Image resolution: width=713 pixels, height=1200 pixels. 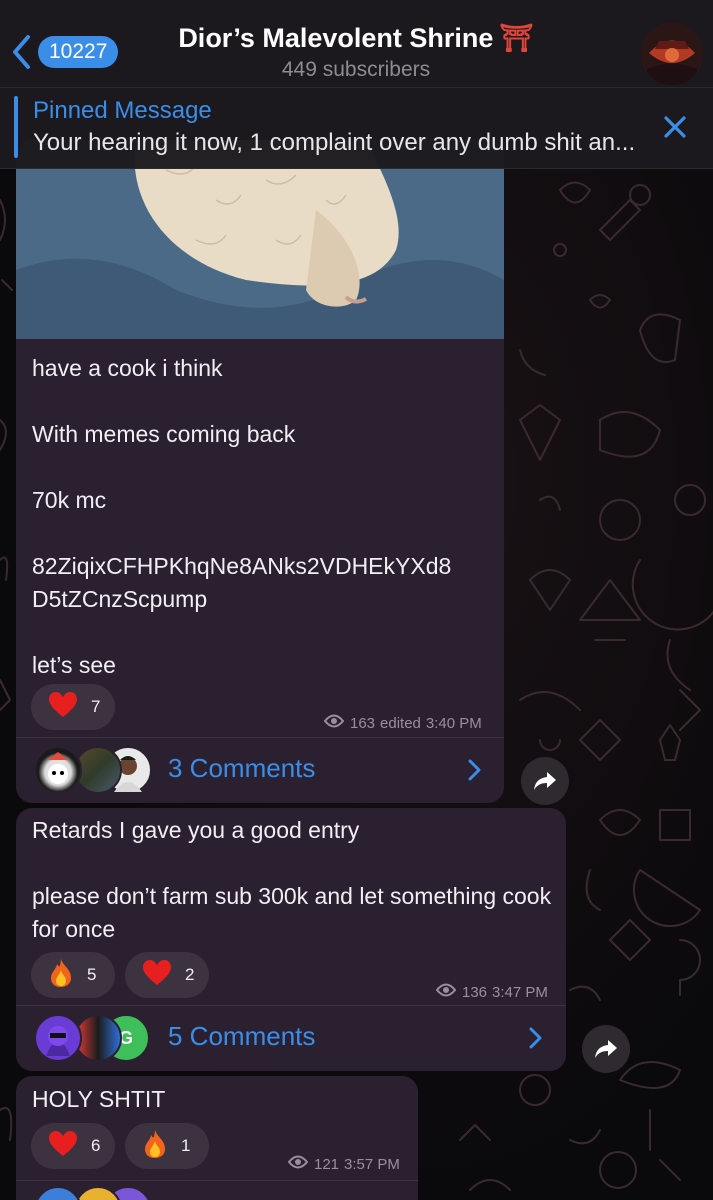 I want to click on message-meta: 163 edited 3:40 PM, so click(x=402, y=723).